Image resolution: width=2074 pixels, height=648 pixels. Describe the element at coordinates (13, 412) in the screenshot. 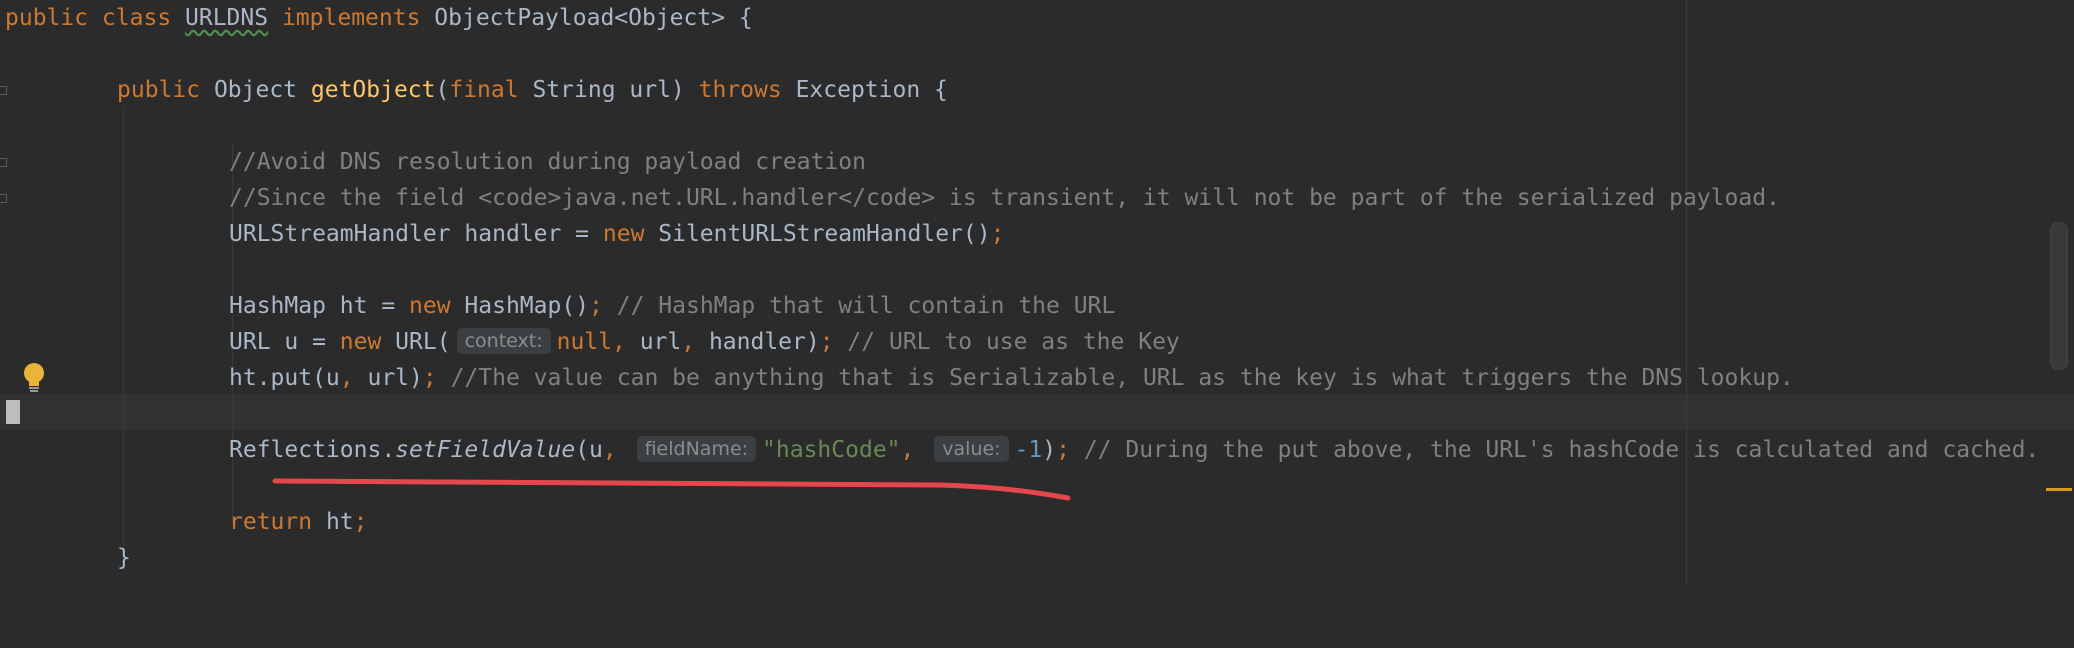

I see `text-caret` at that location.